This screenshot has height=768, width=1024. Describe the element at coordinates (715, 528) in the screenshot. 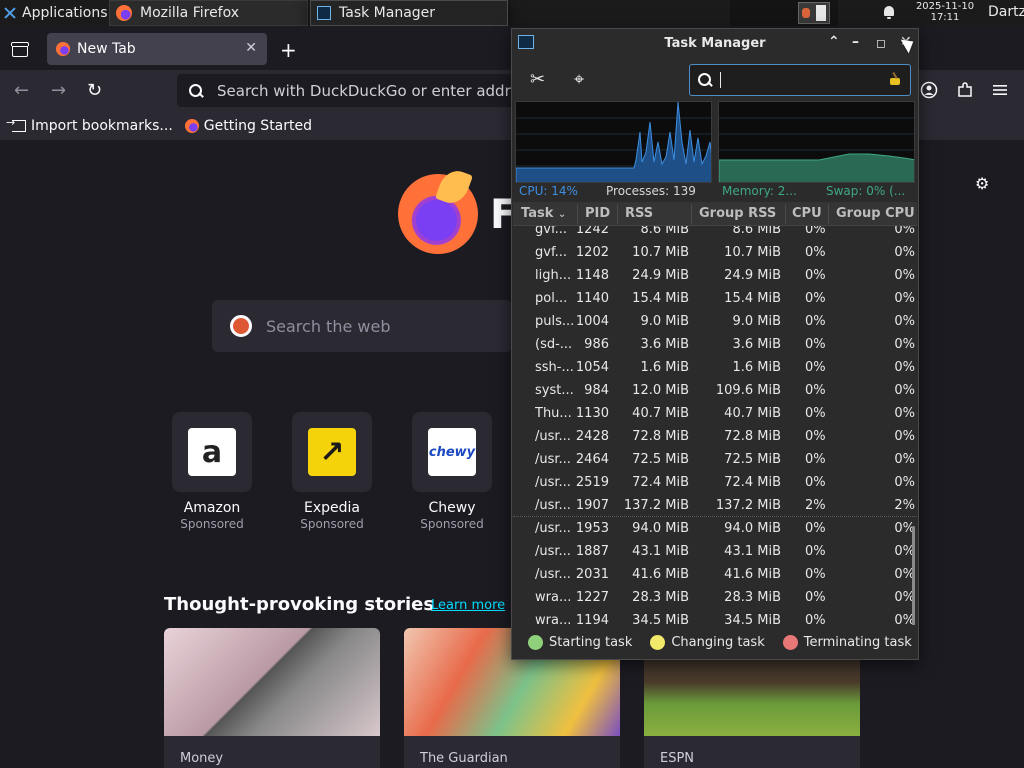

I see `task-row: /usr... 1953 94.0 MiB 94.0 MiB 0% 0%` at that location.